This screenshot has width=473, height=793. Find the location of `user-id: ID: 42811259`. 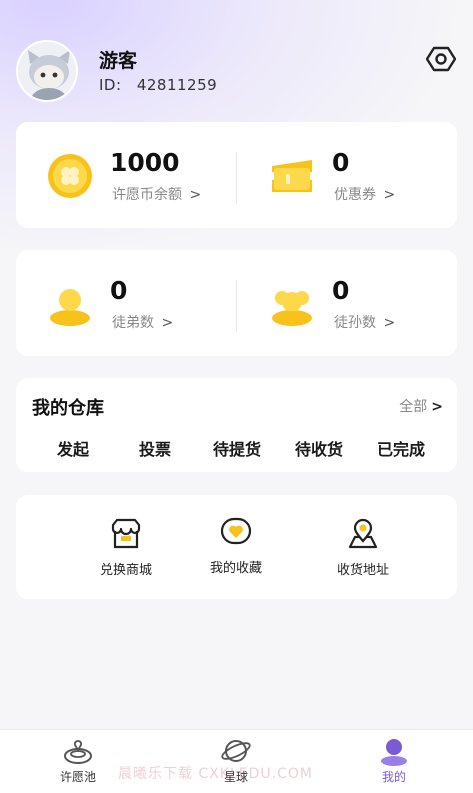

user-id: ID: 42811259 is located at coordinates (158, 85).